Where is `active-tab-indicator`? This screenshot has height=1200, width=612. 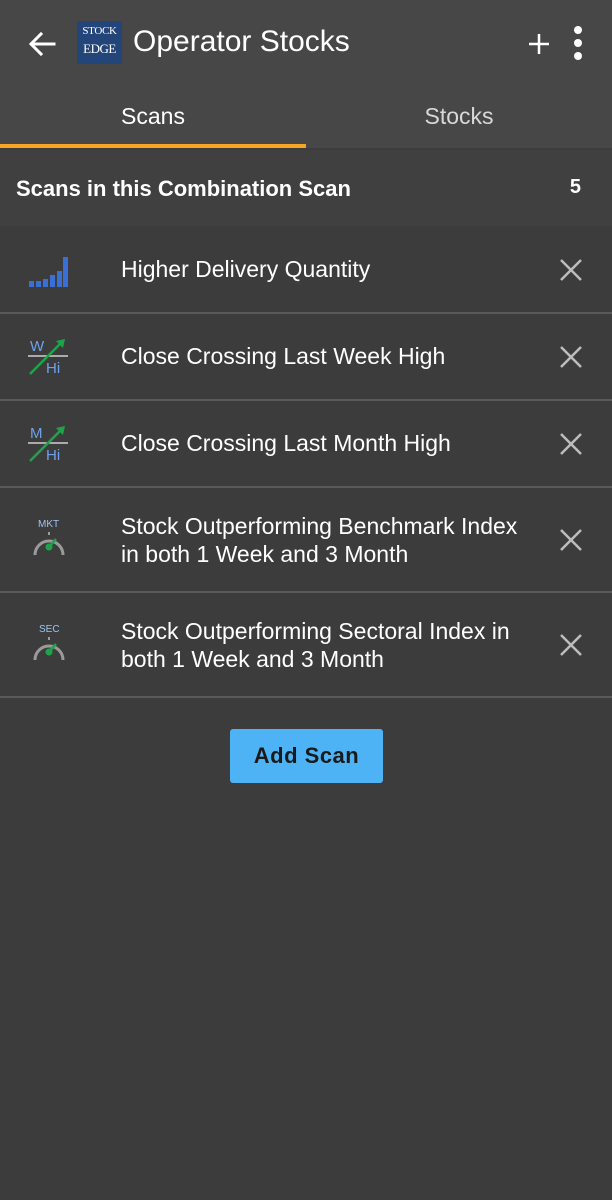
active-tab-indicator is located at coordinates (153, 146).